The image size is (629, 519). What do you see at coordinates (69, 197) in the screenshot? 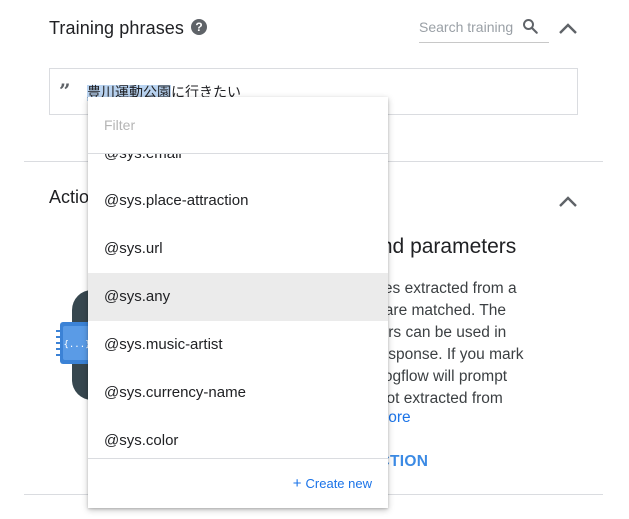
I see `action-section-title: Actio` at bounding box center [69, 197].